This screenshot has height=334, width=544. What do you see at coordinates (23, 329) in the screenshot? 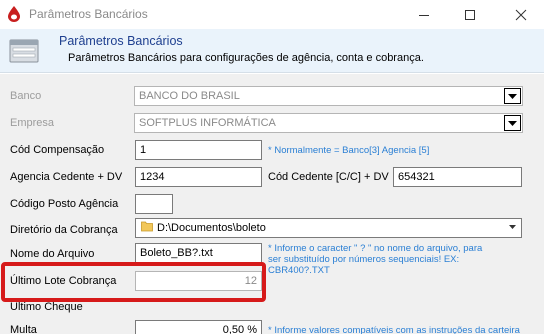
I see `multa-label: Multa` at bounding box center [23, 329].